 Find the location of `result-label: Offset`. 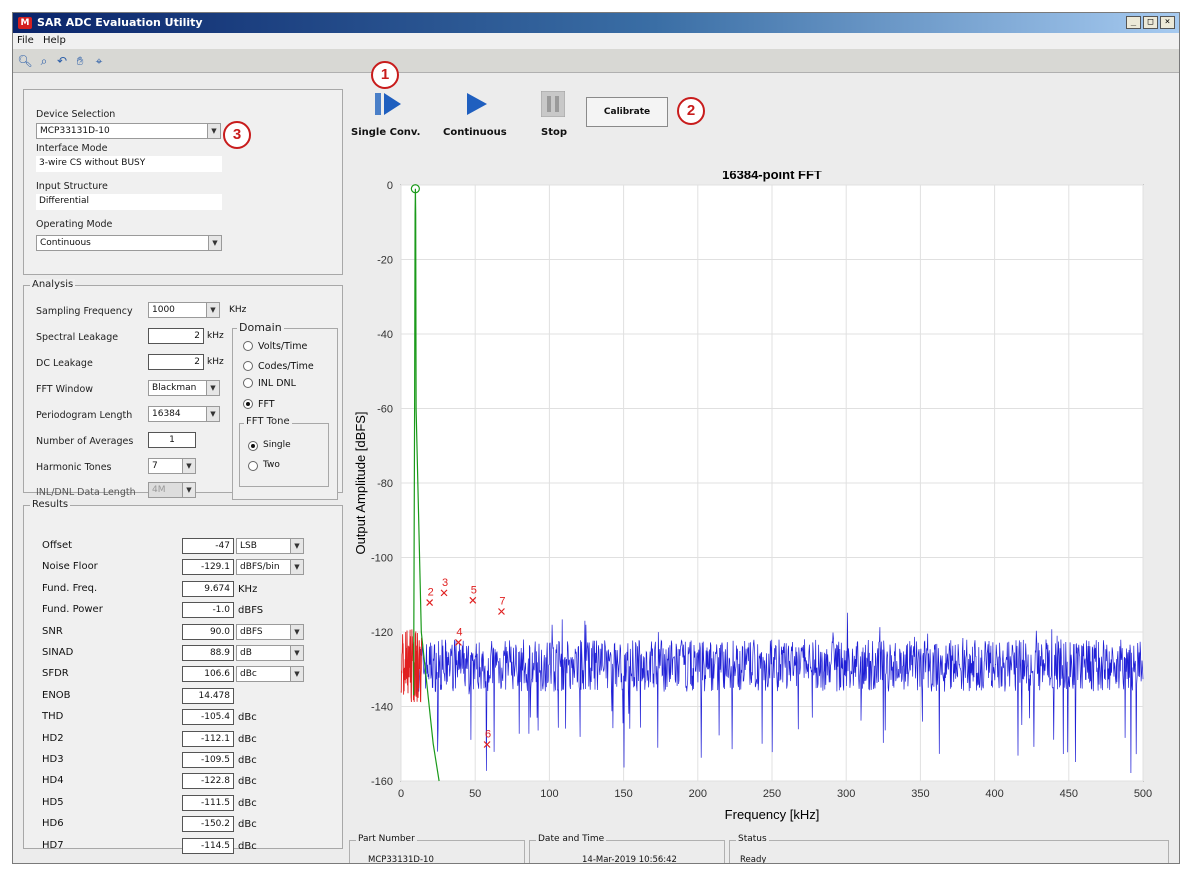

result-label: Offset is located at coordinates (57, 545).